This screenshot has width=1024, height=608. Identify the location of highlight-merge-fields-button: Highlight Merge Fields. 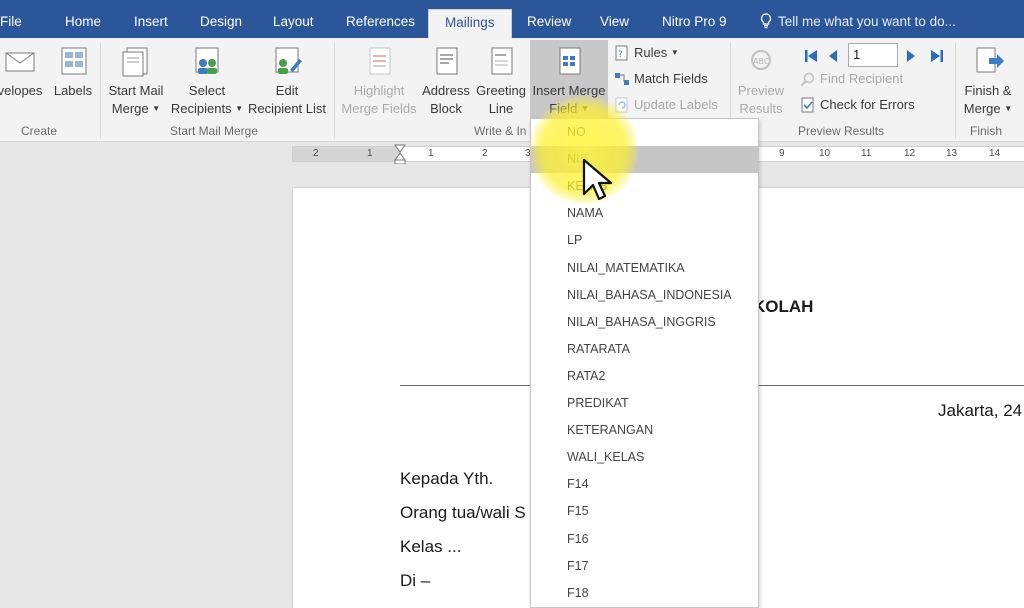
(379, 81).